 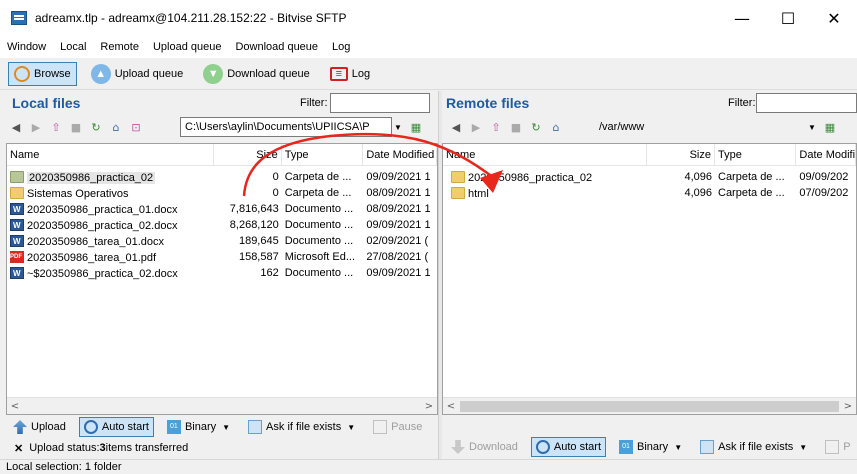 I want to click on menu-download-queue: Download queue, so click(x=276, y=47).